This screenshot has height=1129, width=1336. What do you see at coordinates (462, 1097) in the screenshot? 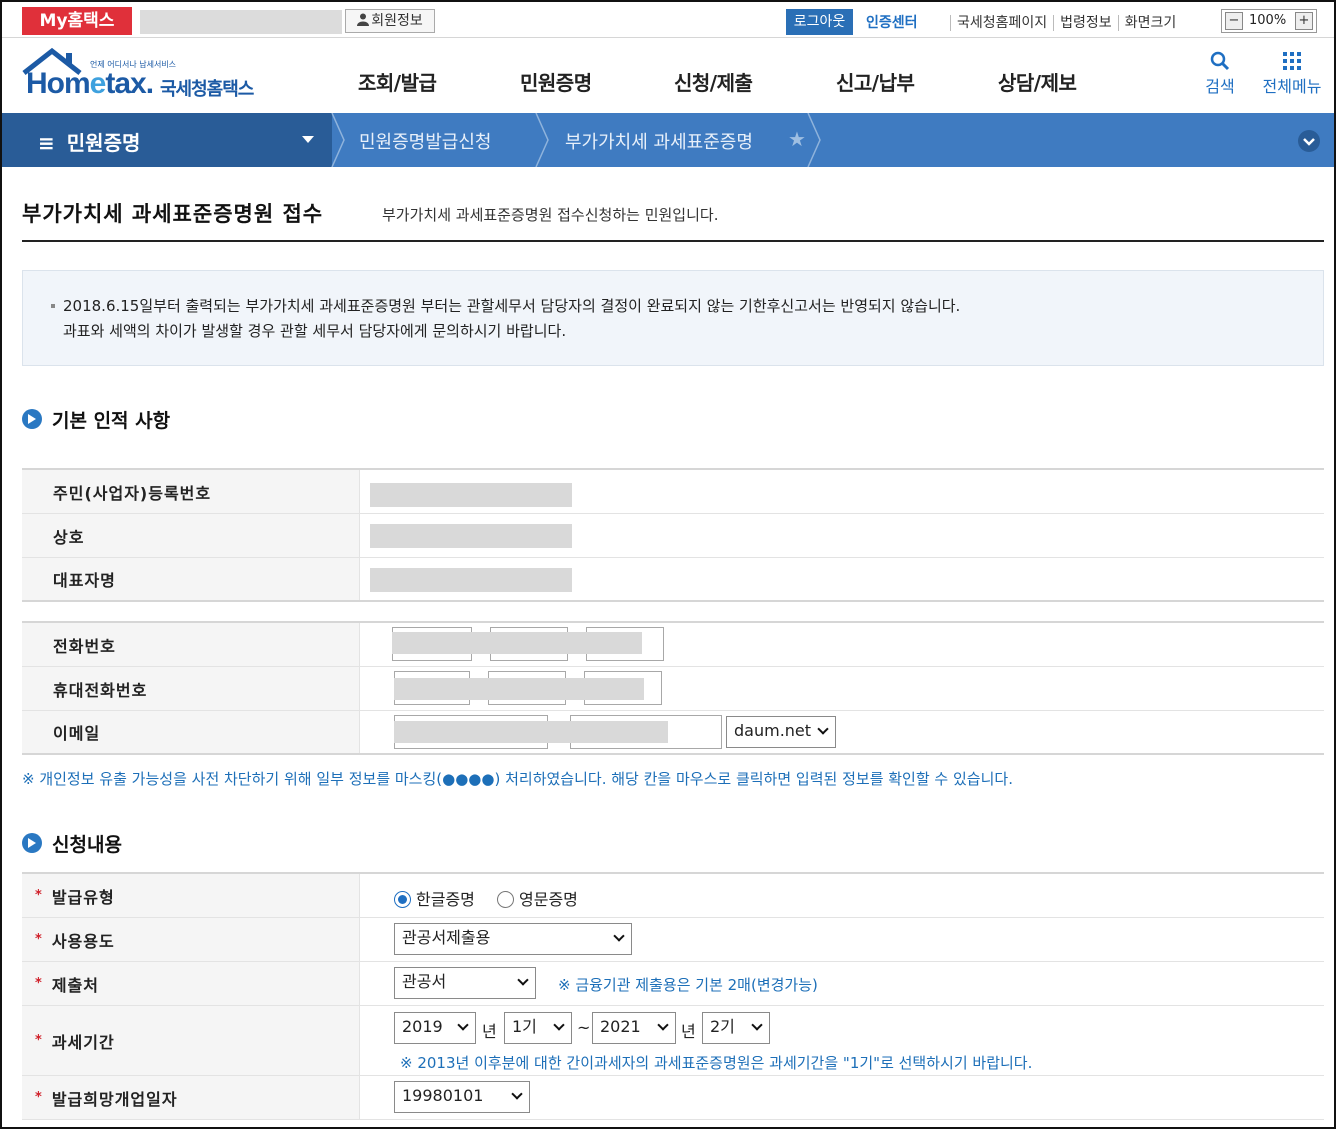
I see `open-date-select: 19980101` at bounding box center [462, 1097].